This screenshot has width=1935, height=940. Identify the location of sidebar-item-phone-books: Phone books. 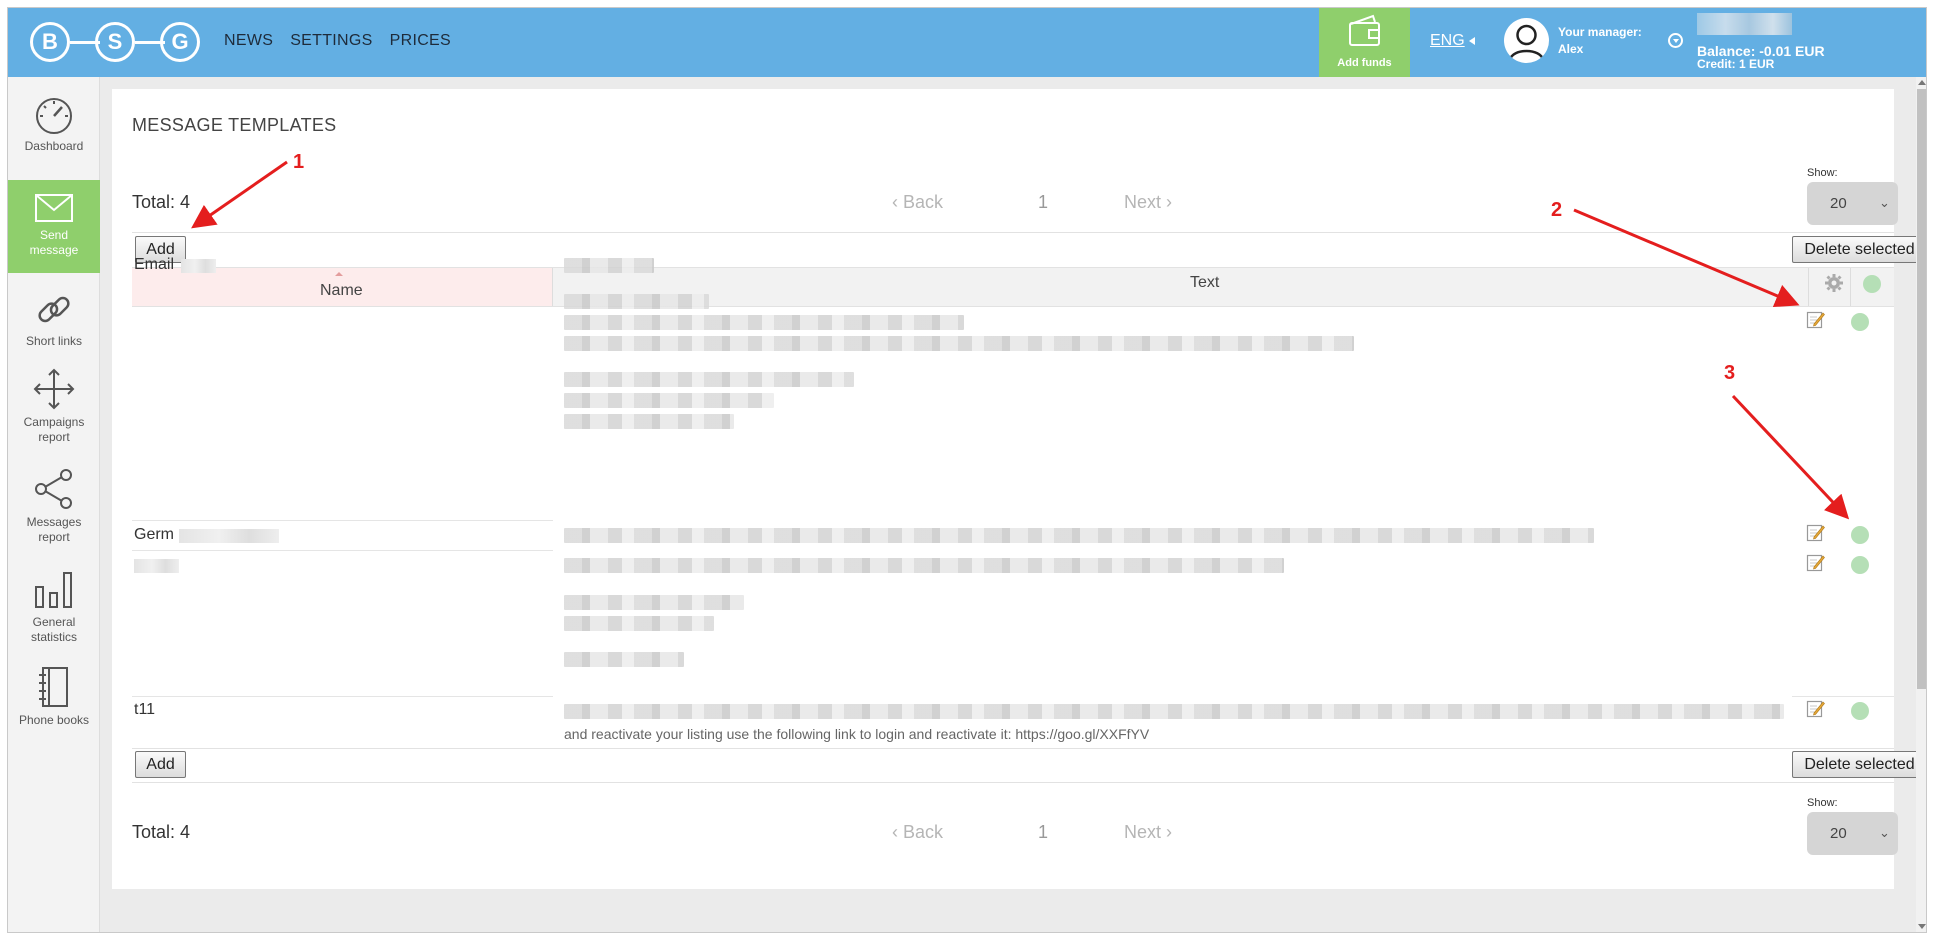
(54, 696).